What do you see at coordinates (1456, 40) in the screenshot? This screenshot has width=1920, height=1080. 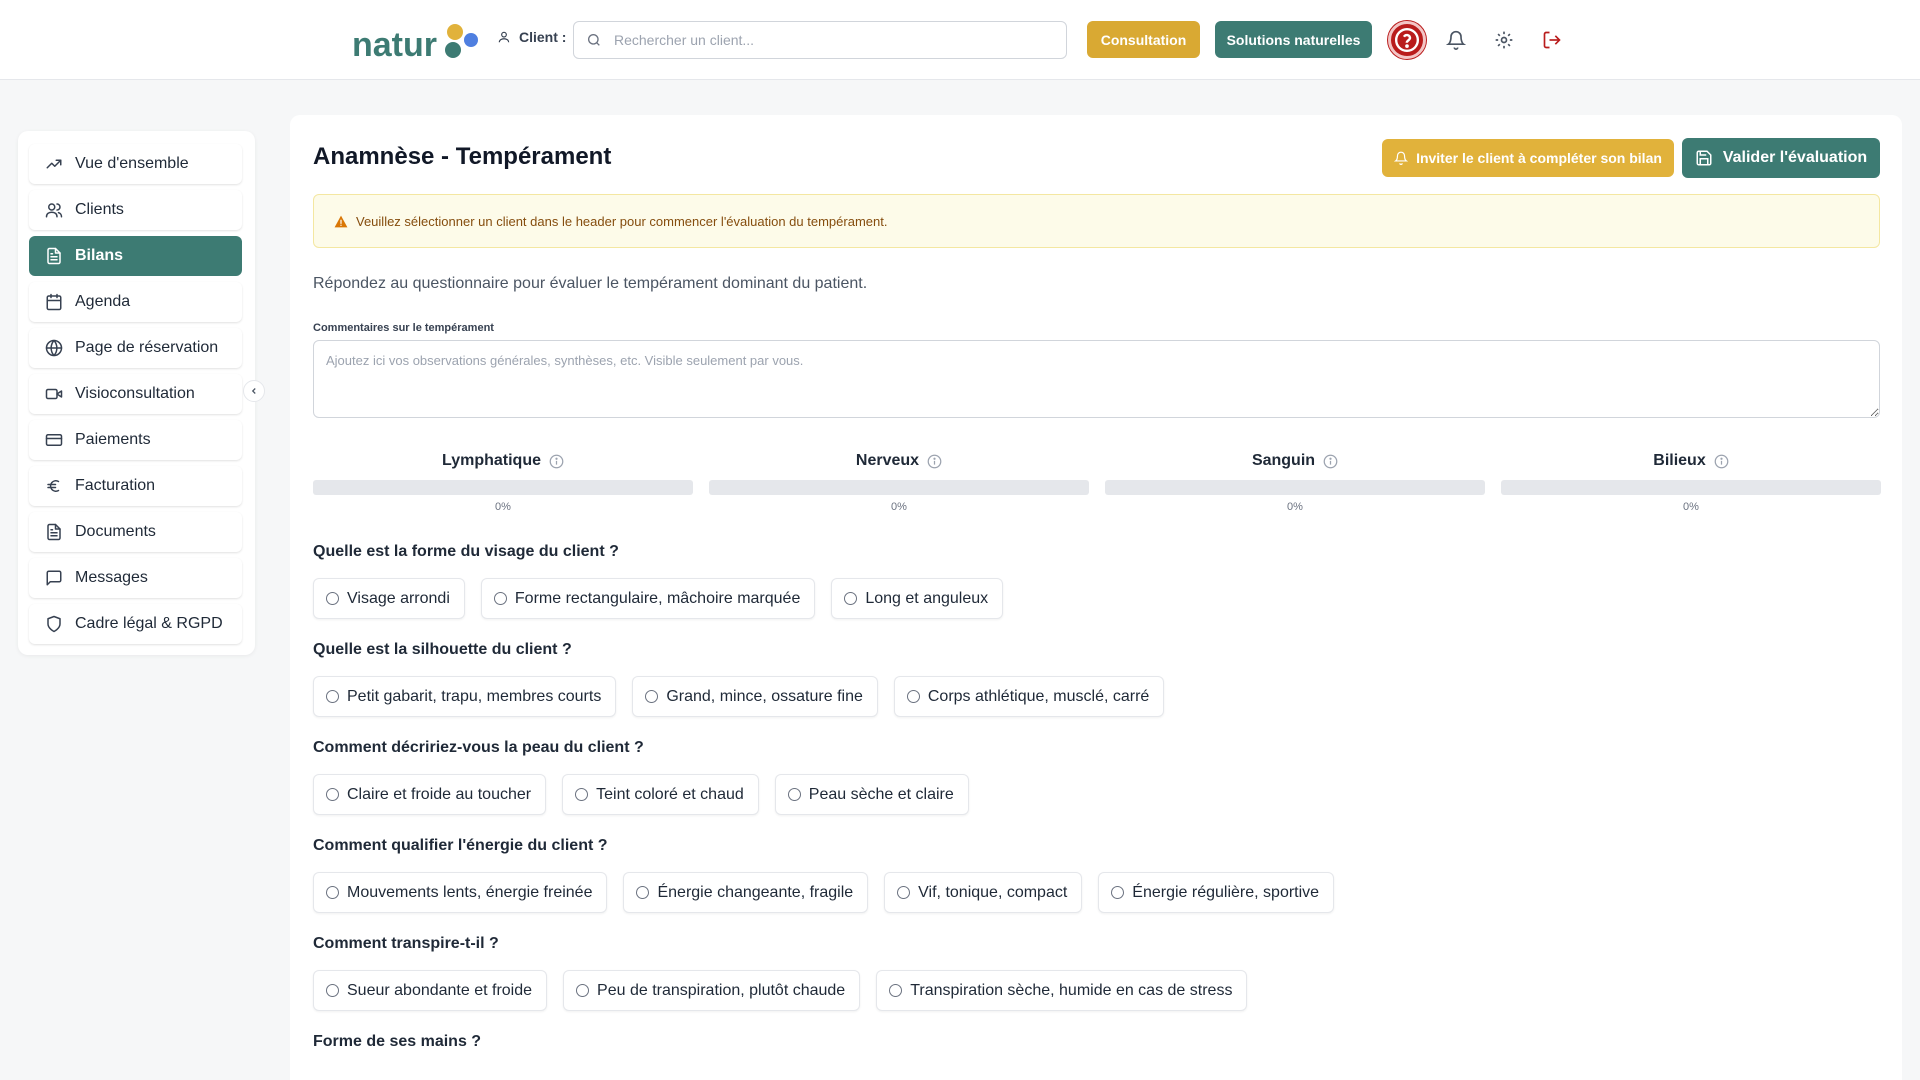 I see `bell-icon` at bounding box center [1456, 40].